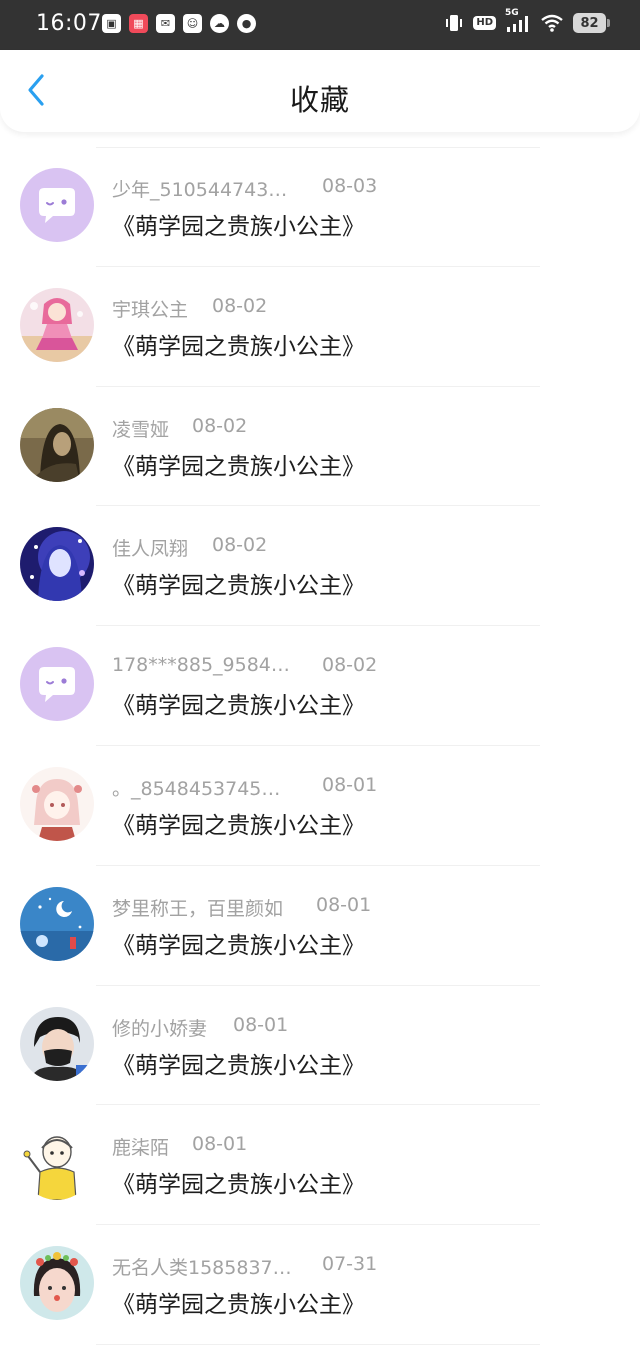  I want to click on user-name: 凌雪娅, so click(141, 429).